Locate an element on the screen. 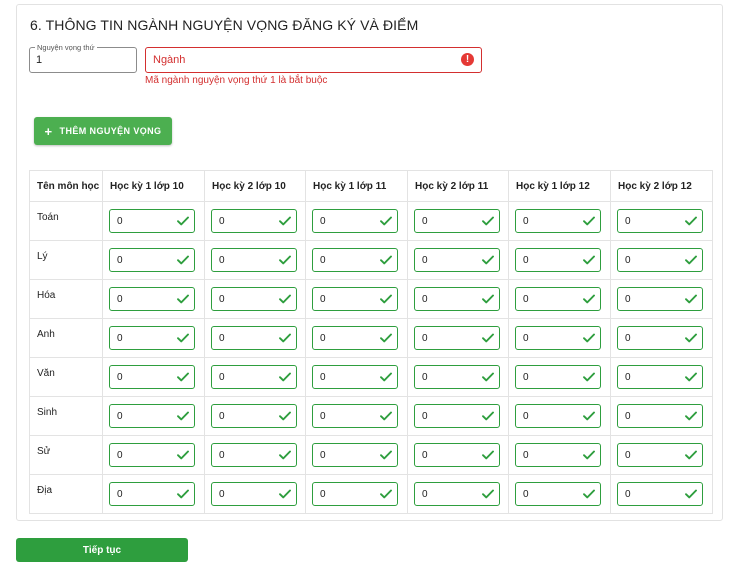 The width and height of the screenshot is (739, 566). major-field: ! is located at coordinates (313, 60).